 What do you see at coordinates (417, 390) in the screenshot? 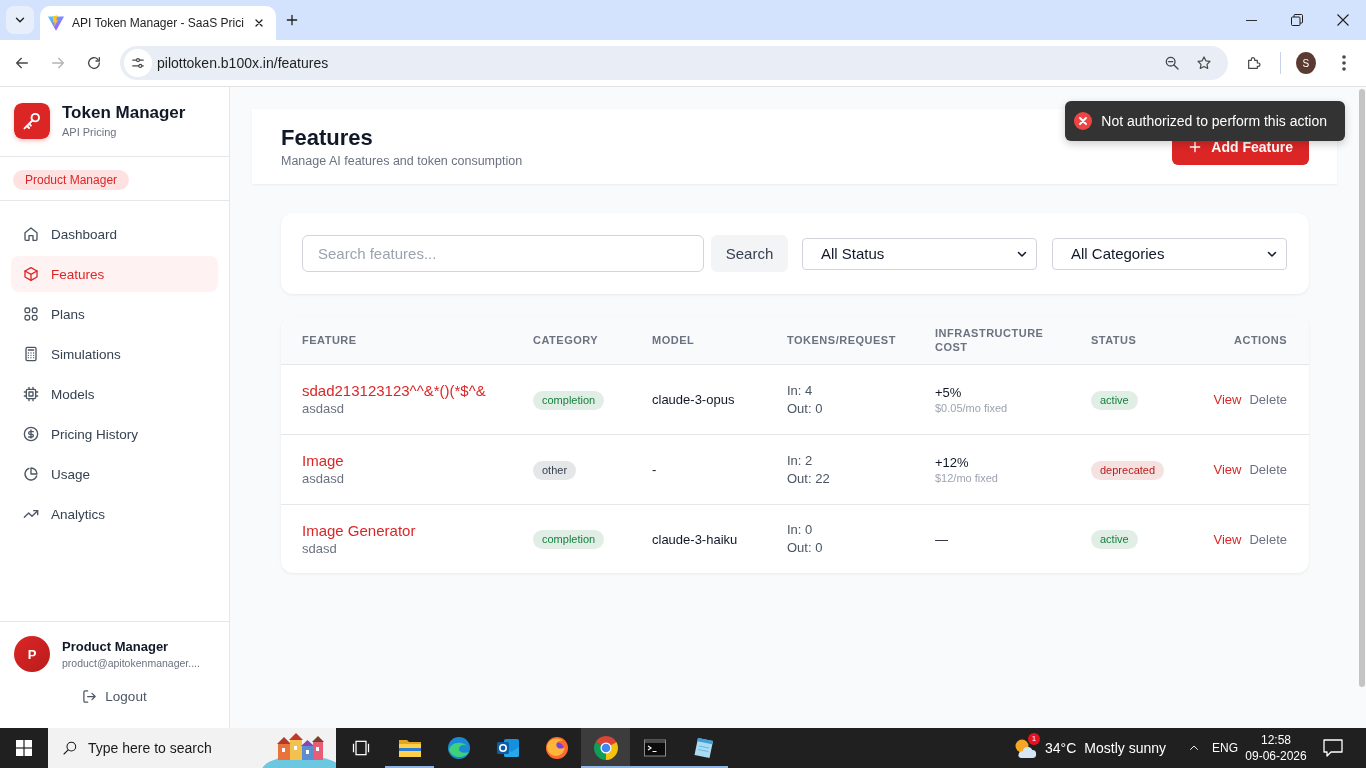
I see `feature-name: sdad213123123^^&*()(*$^&` at bounding box center [417, 390].